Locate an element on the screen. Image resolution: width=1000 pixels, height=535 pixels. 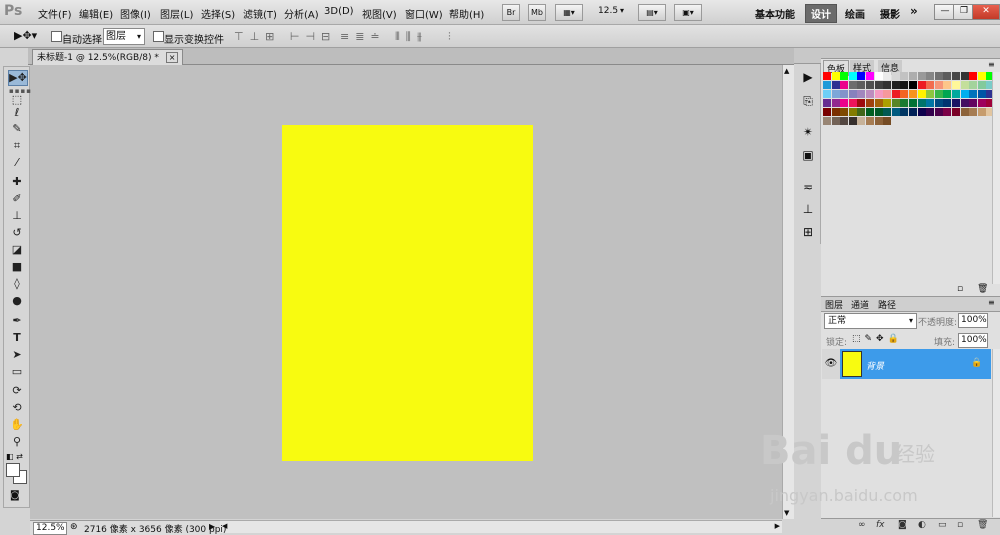
tab-paths: 路径 is located at coordinates (887, 304).